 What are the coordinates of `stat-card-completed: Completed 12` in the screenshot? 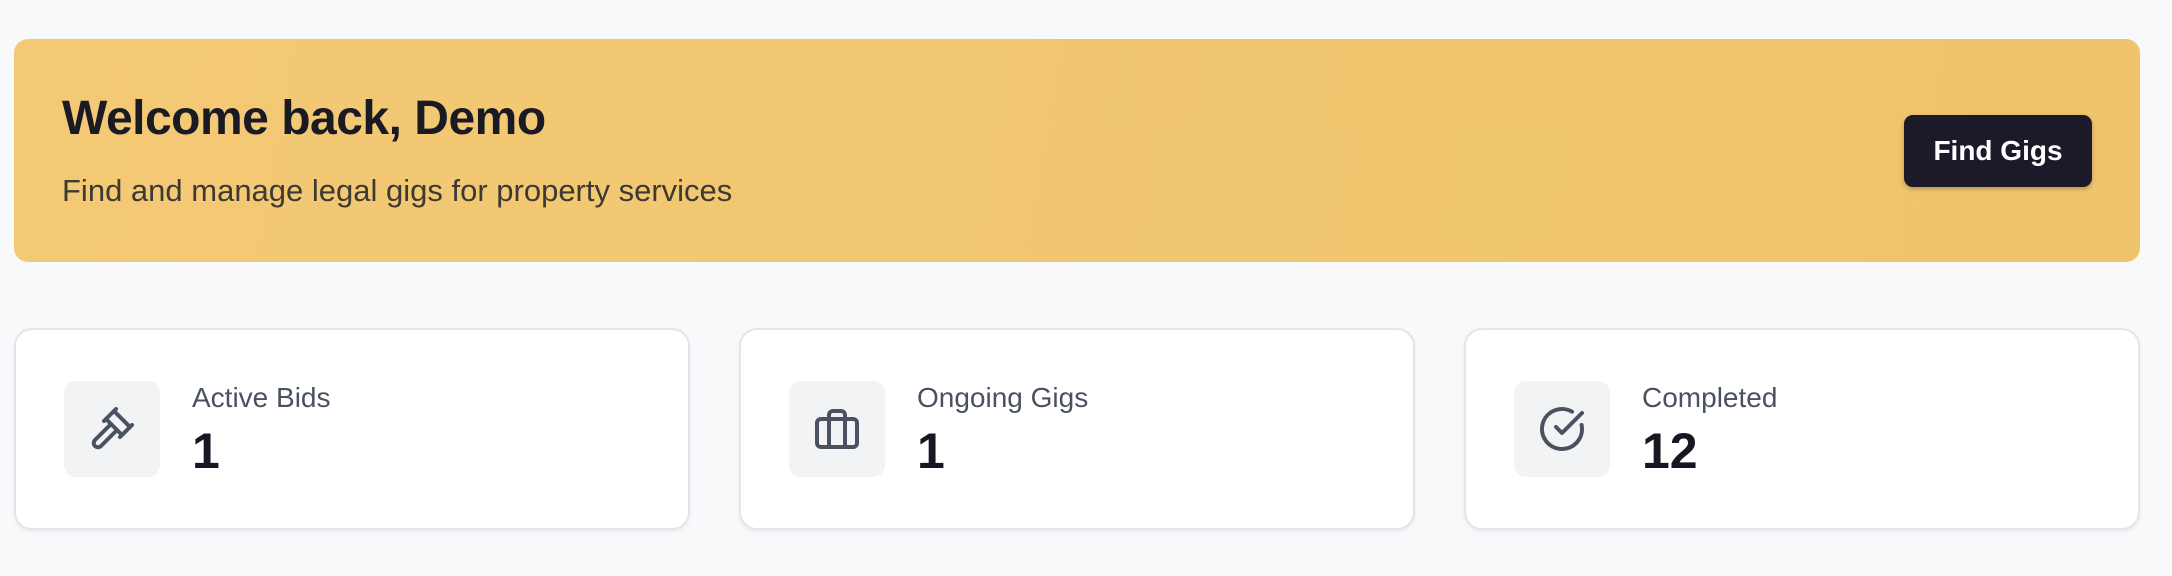 It's located at (1802, 429).